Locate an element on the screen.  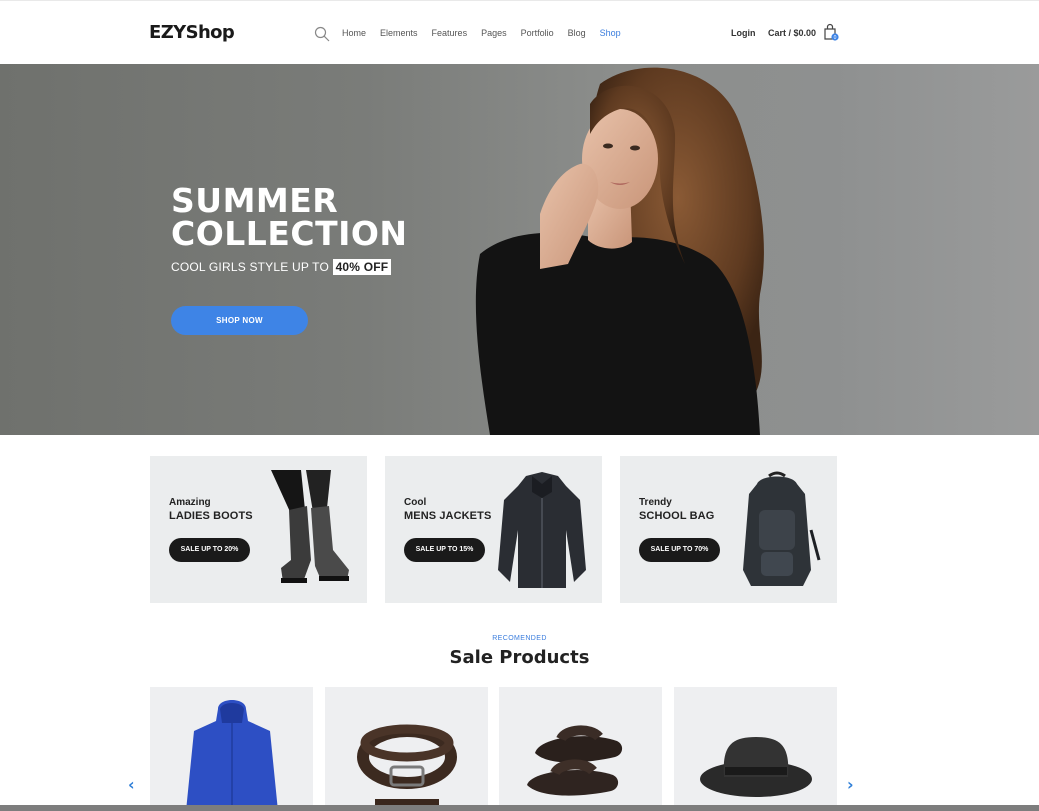
hero-subtitle: COOL GIRLS STYLE UP TO 40% OFF is located at coordinates (281, 267).